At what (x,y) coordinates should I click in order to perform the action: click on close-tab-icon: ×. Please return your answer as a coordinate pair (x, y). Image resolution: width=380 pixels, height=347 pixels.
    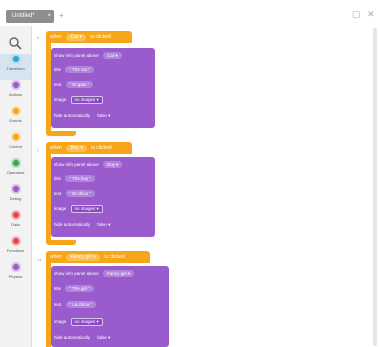
    Looking at the image, I should click on (49, 16).